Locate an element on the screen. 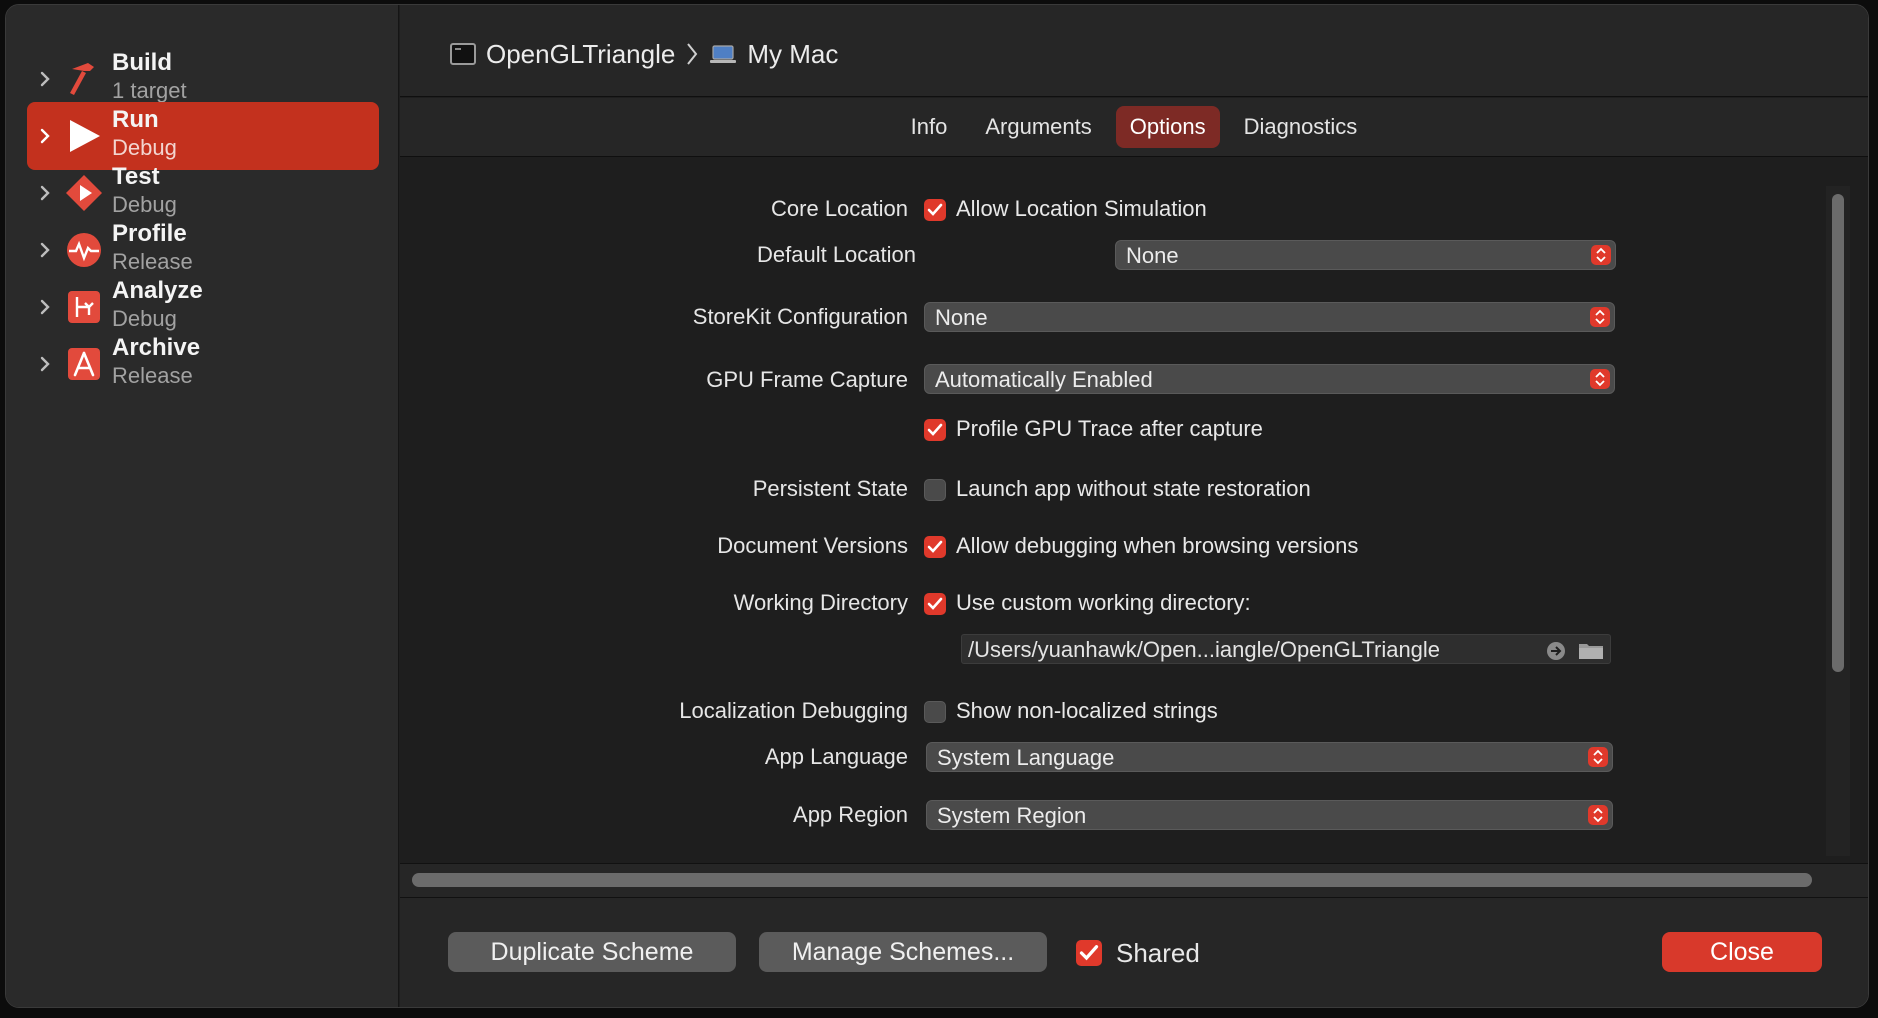 Image resolution: width=1878 pixels, height=1018 pixels. sidebar-item-subtitle: 1 target is located at coordinates (149, 90).